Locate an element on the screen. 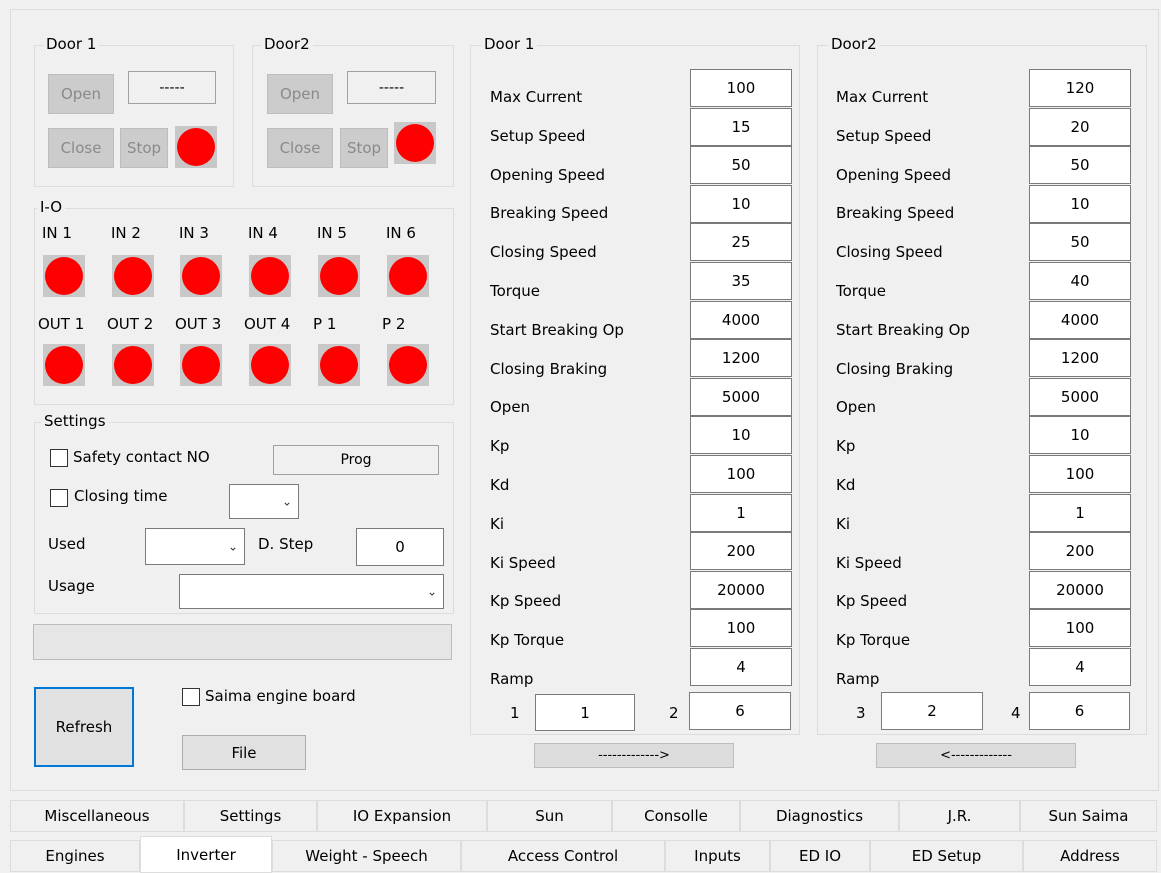 This screenshot has width=1161, height=873. tab-sun: Sun is located at coordinates (549, 816).